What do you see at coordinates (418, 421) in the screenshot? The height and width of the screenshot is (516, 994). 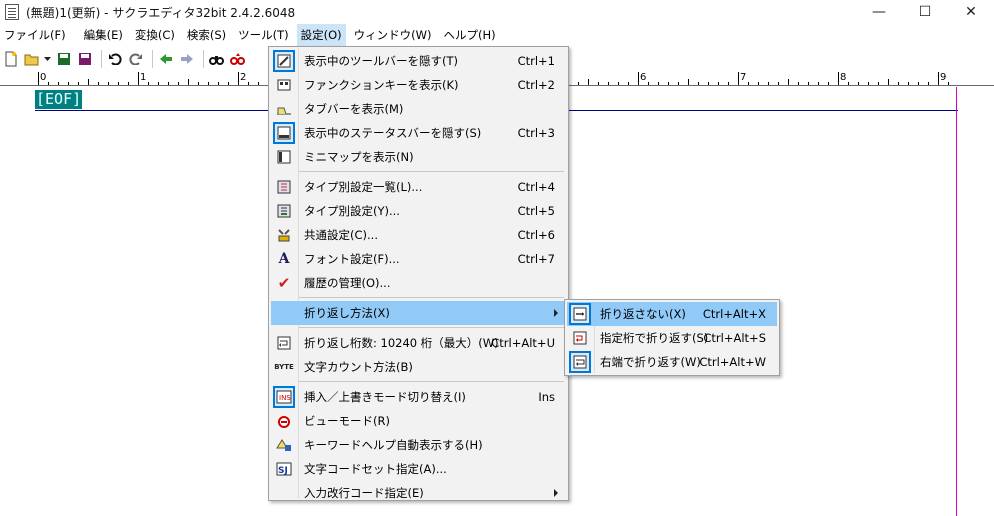 I see `settings-menu-item-14: ビューモード(R)` at bounding box center [418, 421].